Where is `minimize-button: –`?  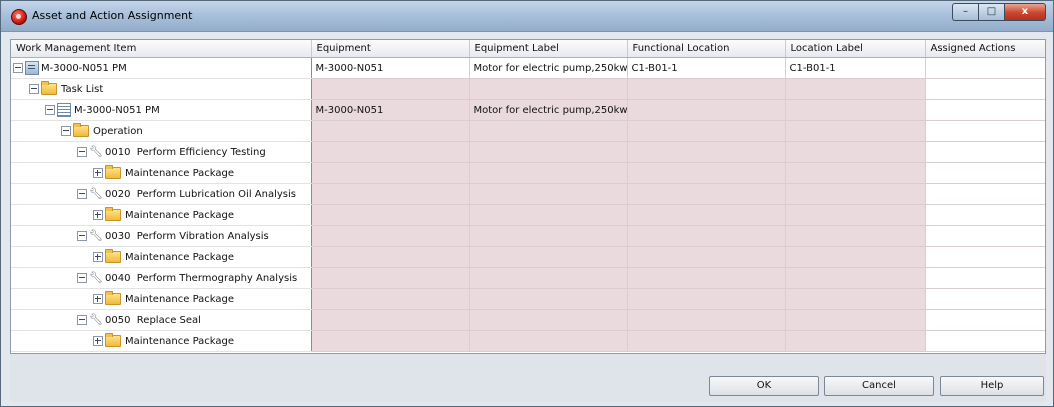
minimize-button: – is located at coordinates (965, 12).